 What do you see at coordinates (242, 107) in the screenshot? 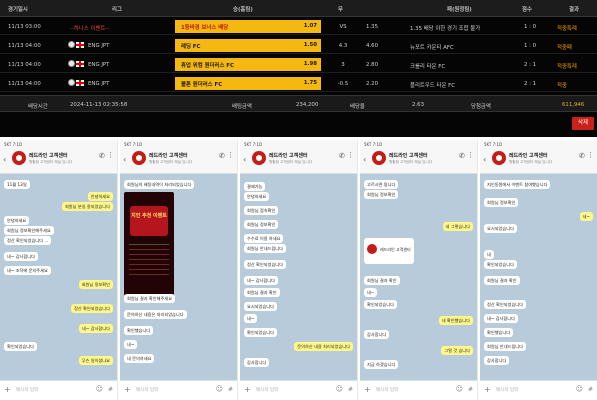
I see `bet-amount-label: 배팅금액` at bounding box center [242, 107].